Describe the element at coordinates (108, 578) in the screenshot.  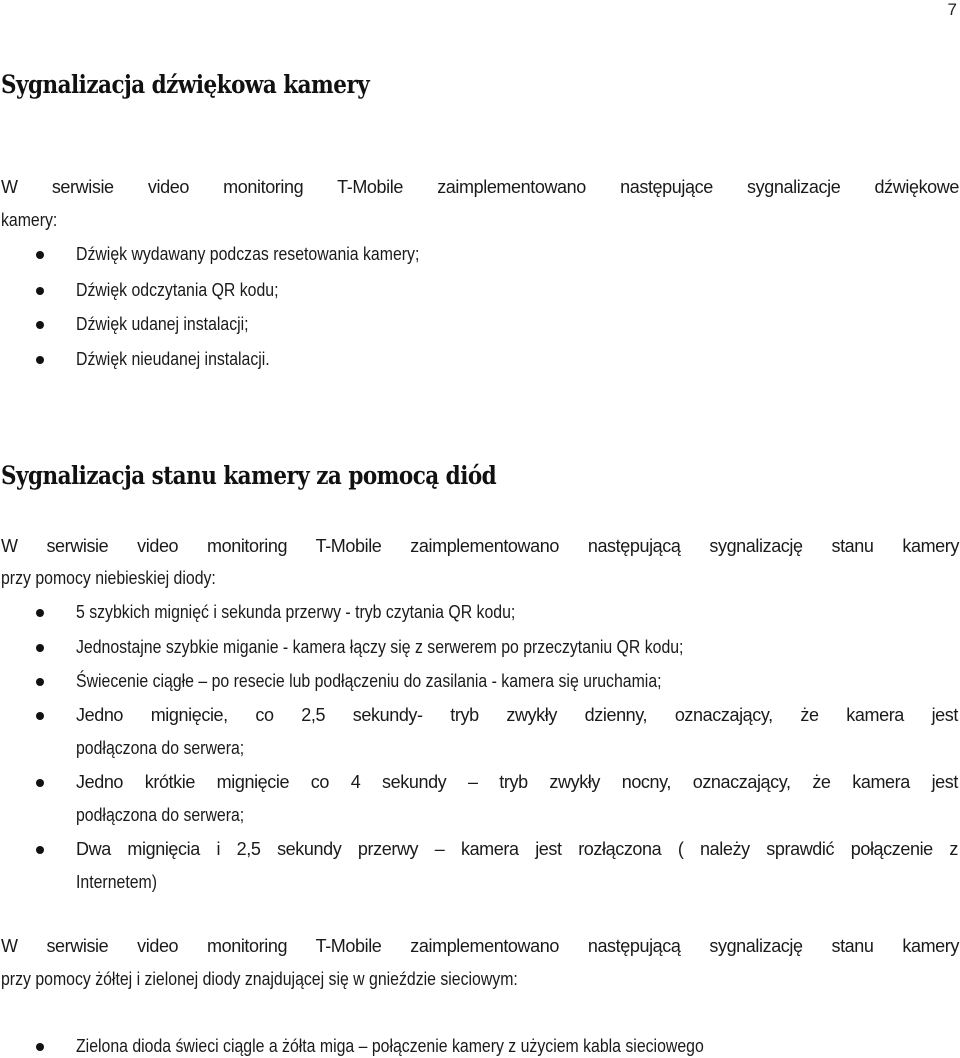
I see `paragraph-line: przy pomocy niebieskiej diody:` at that location.